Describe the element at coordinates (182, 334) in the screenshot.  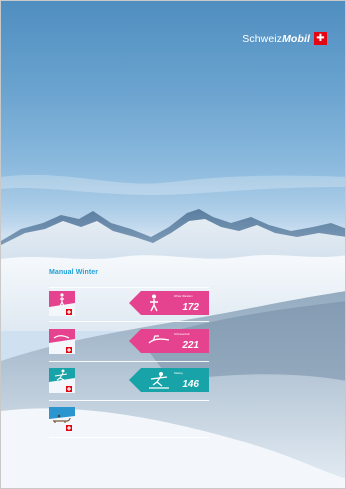
I see `route-caption: Schneeschuh` at that location.